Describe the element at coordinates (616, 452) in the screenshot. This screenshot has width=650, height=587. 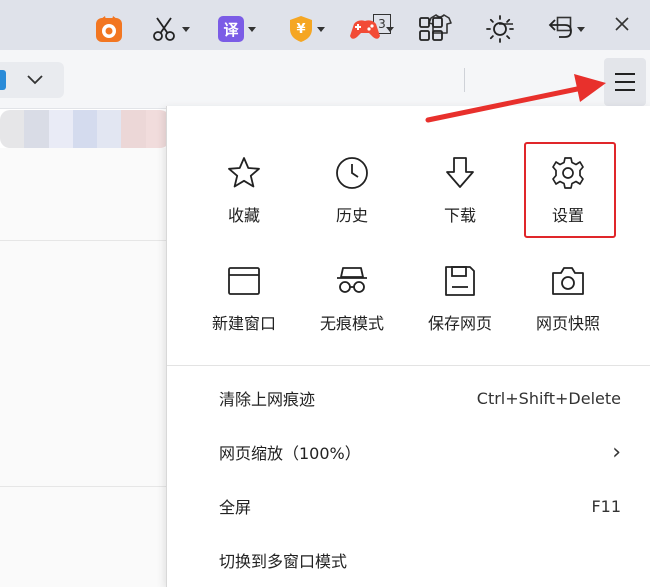
I see `submenu-chevron-icon: ›` at that location.